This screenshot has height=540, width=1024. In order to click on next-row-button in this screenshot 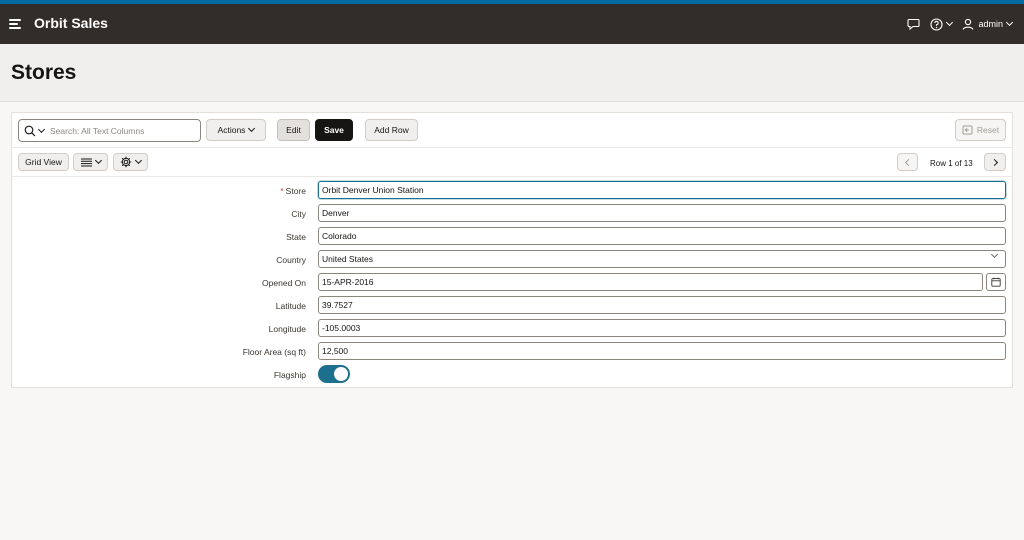, I will do `click(995, 162)`.